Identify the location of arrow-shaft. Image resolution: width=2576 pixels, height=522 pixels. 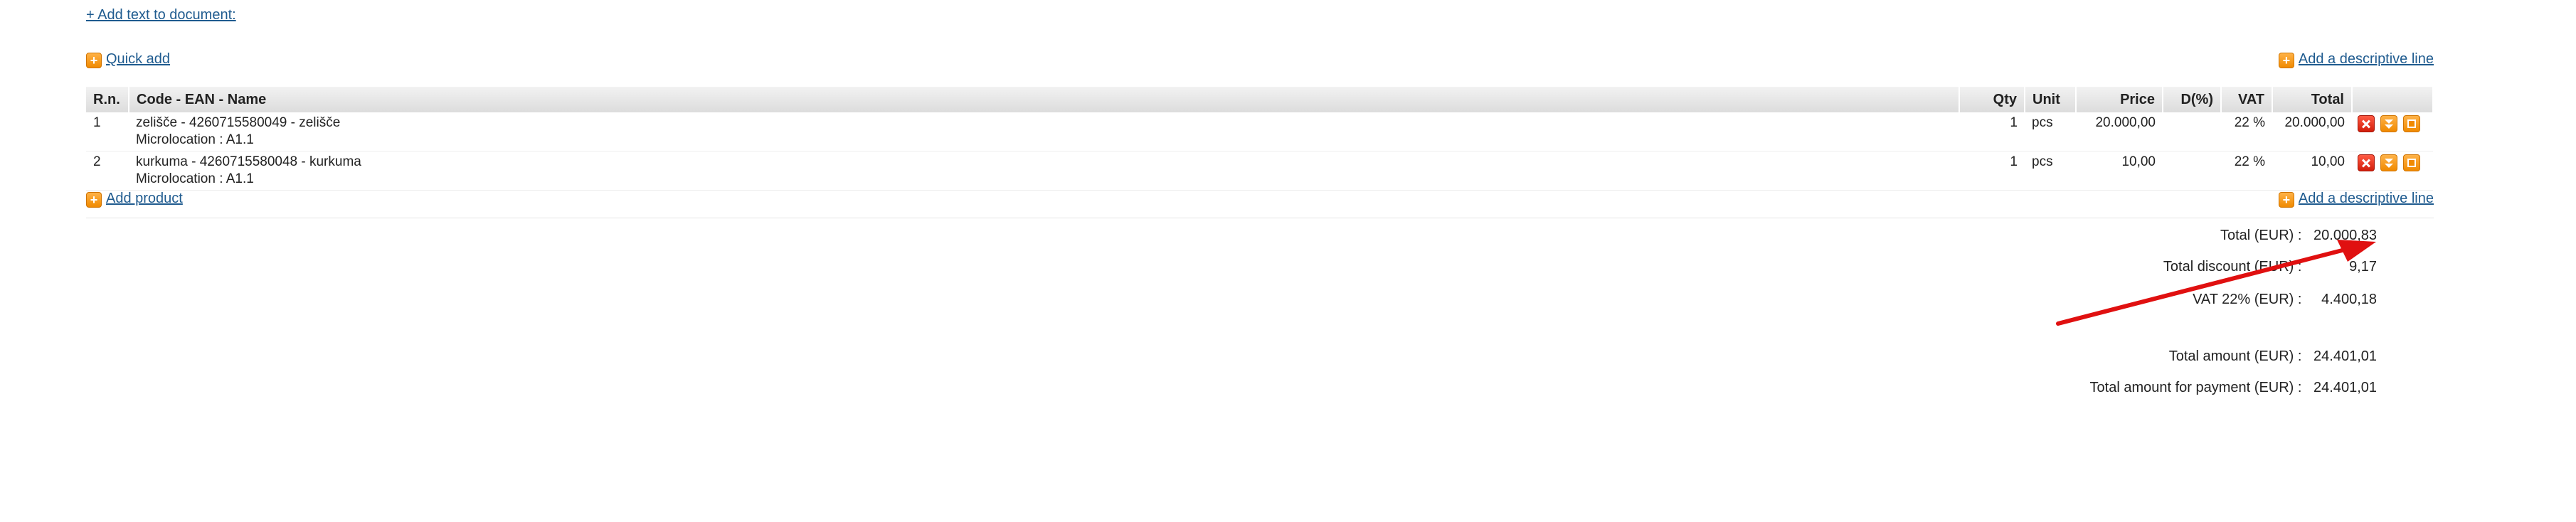
(2203, 286).